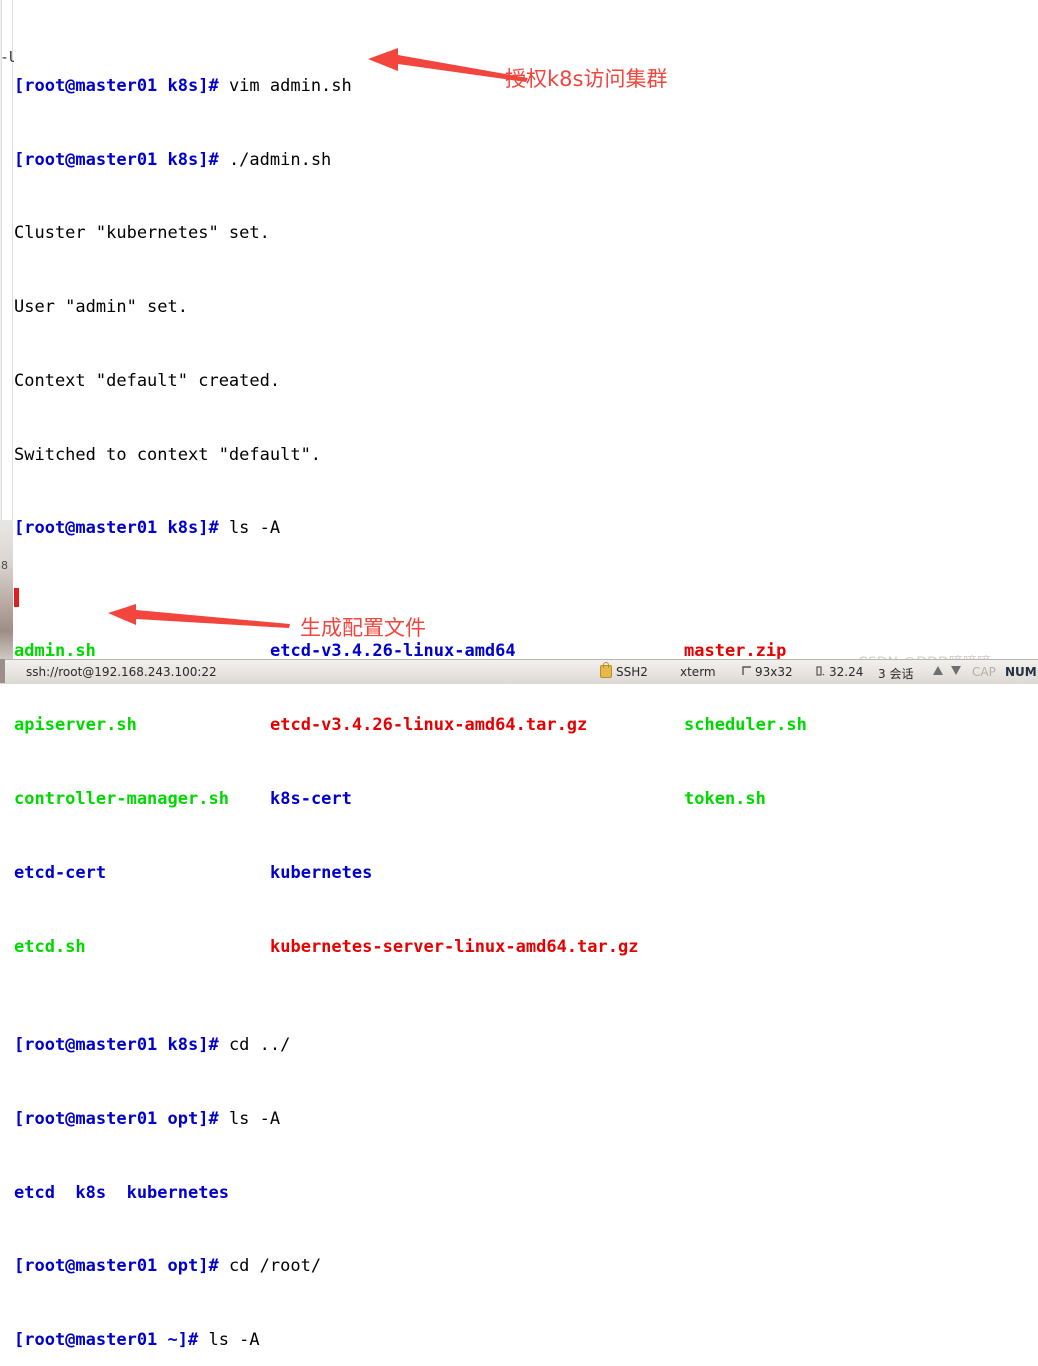  I want to click on shell-command: vim admin.sh, so click(290, 85).